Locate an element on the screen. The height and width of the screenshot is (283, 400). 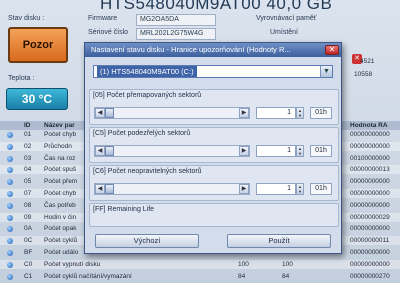
row-id: 0C is located at coordinates (28, 241).